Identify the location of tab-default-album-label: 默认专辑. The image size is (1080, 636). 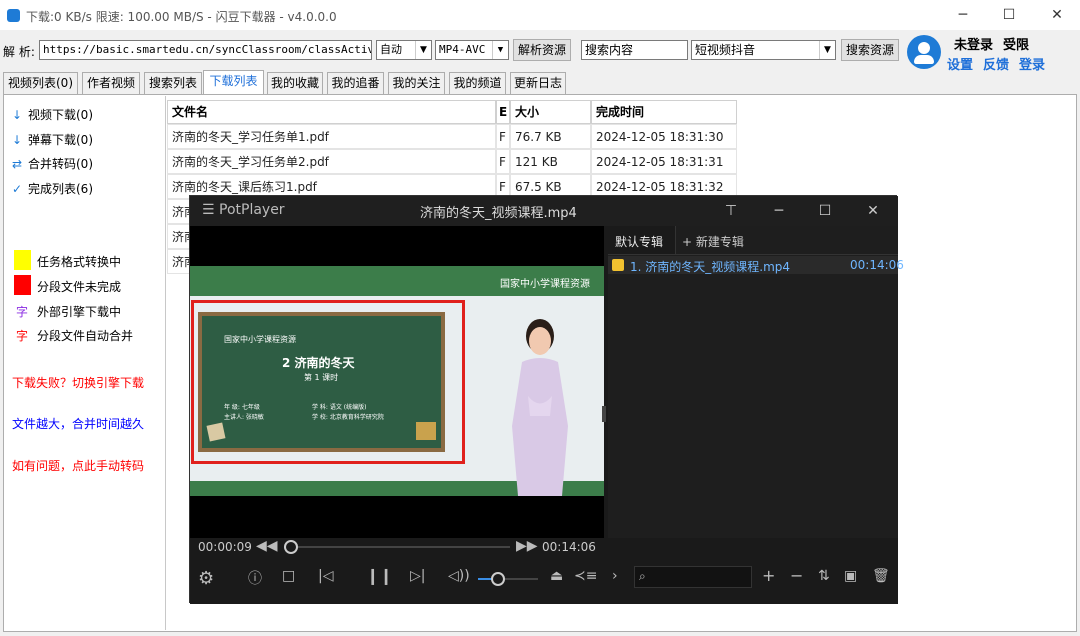
(639, 241).